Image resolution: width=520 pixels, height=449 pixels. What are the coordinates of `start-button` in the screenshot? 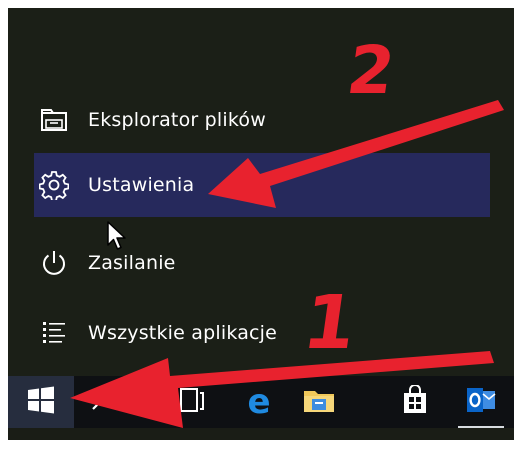 It's located at (41, 402).